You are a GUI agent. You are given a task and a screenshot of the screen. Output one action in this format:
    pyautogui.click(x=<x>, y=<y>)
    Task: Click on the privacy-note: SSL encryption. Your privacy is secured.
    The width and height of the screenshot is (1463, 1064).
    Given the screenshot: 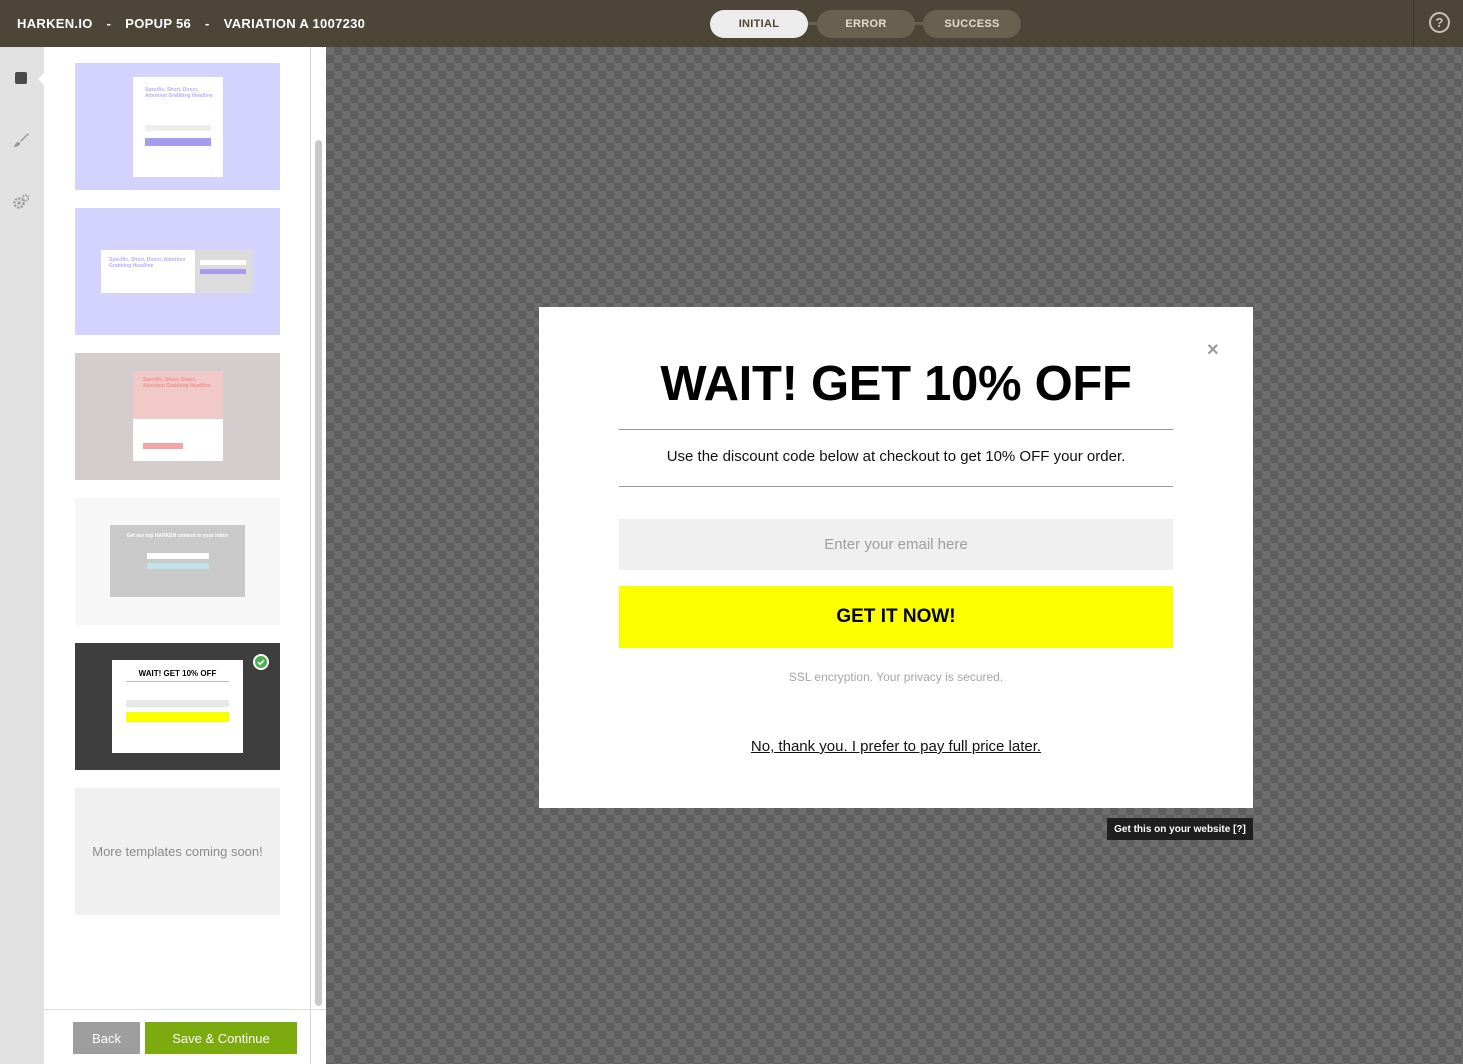 What is the action you would take?
    pyautogui.click(x=896, y=677)
    